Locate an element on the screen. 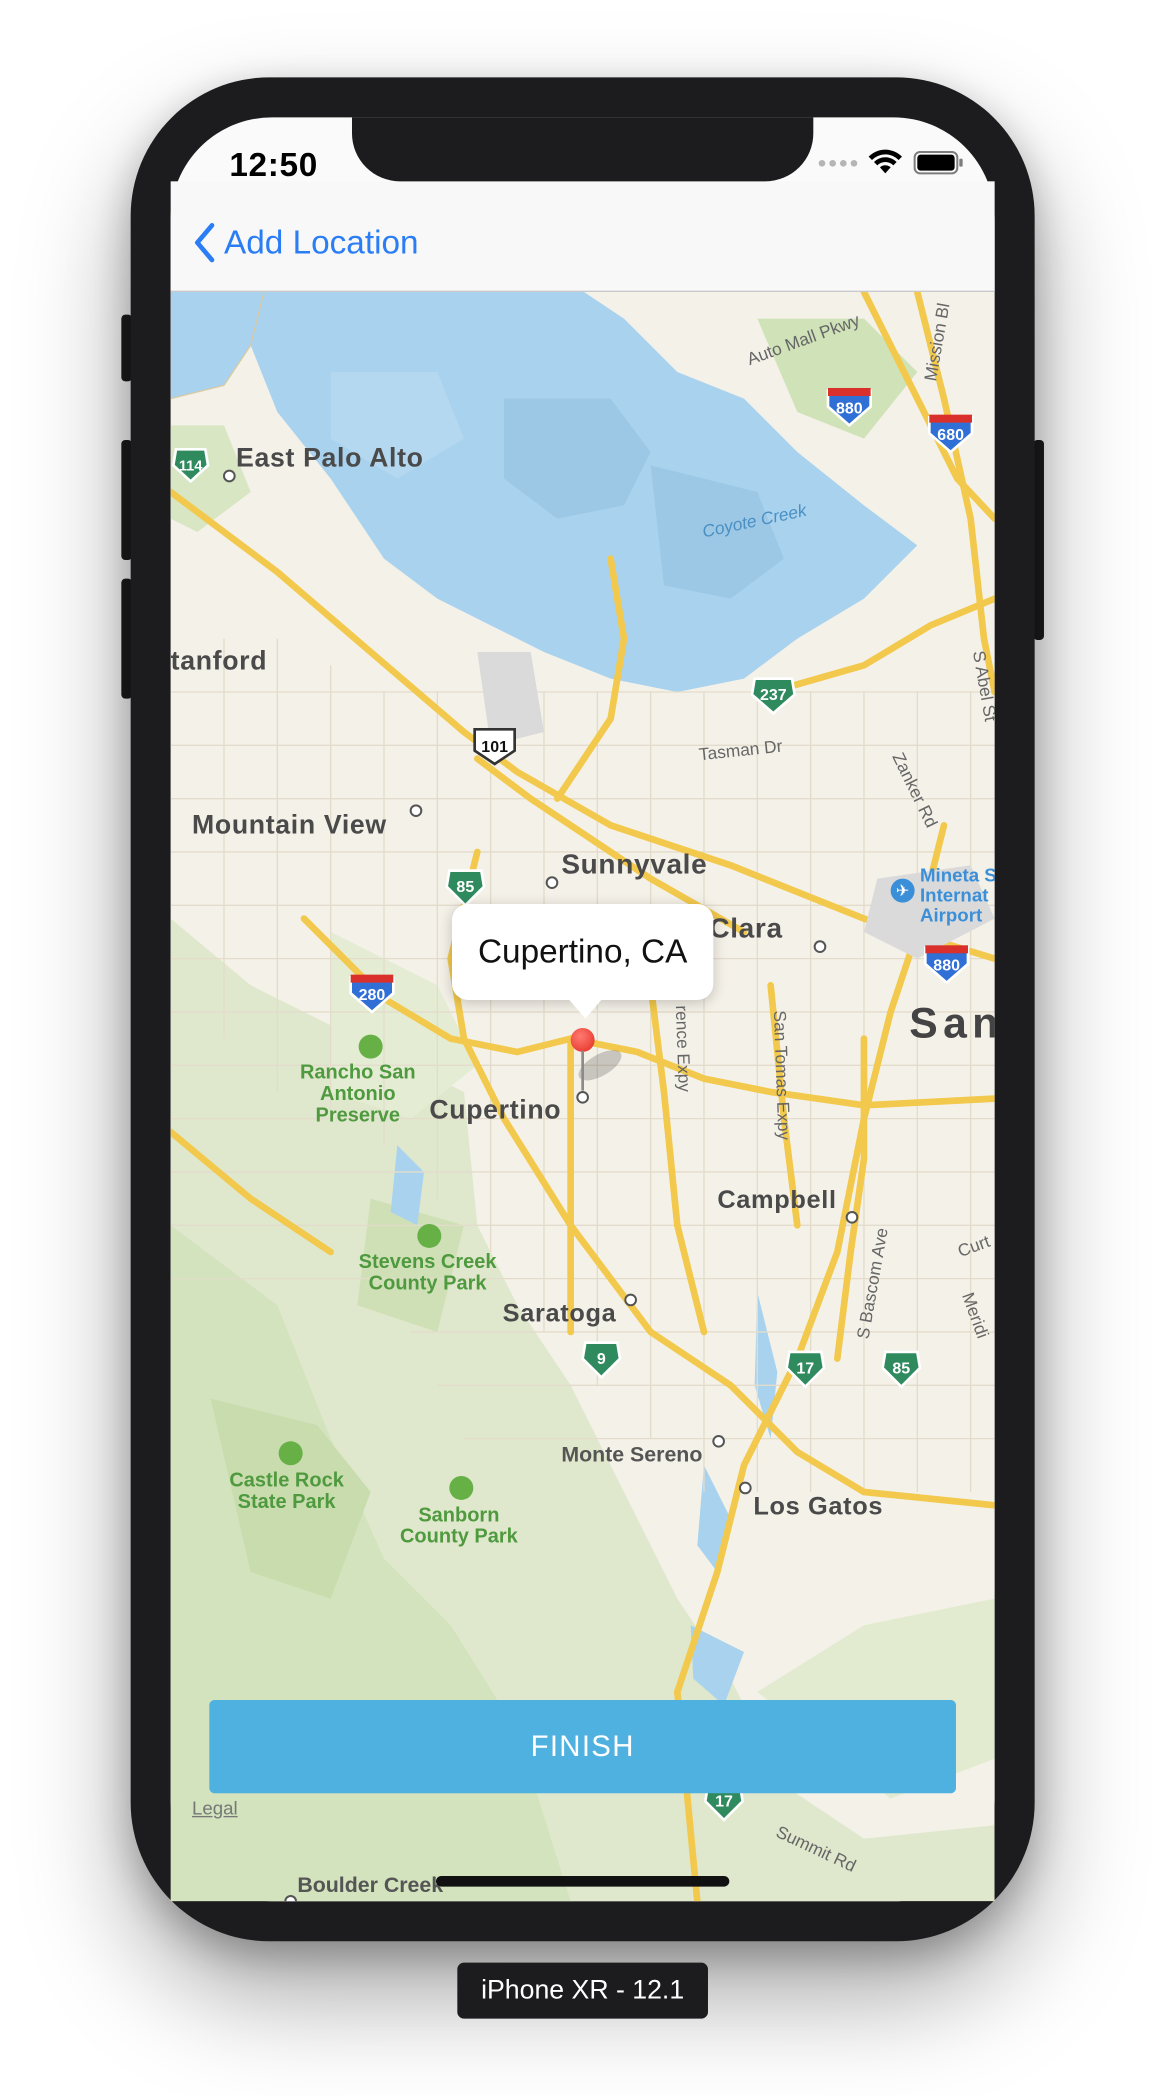  shield-114-text: 114 is located at coordinates (191, 467).